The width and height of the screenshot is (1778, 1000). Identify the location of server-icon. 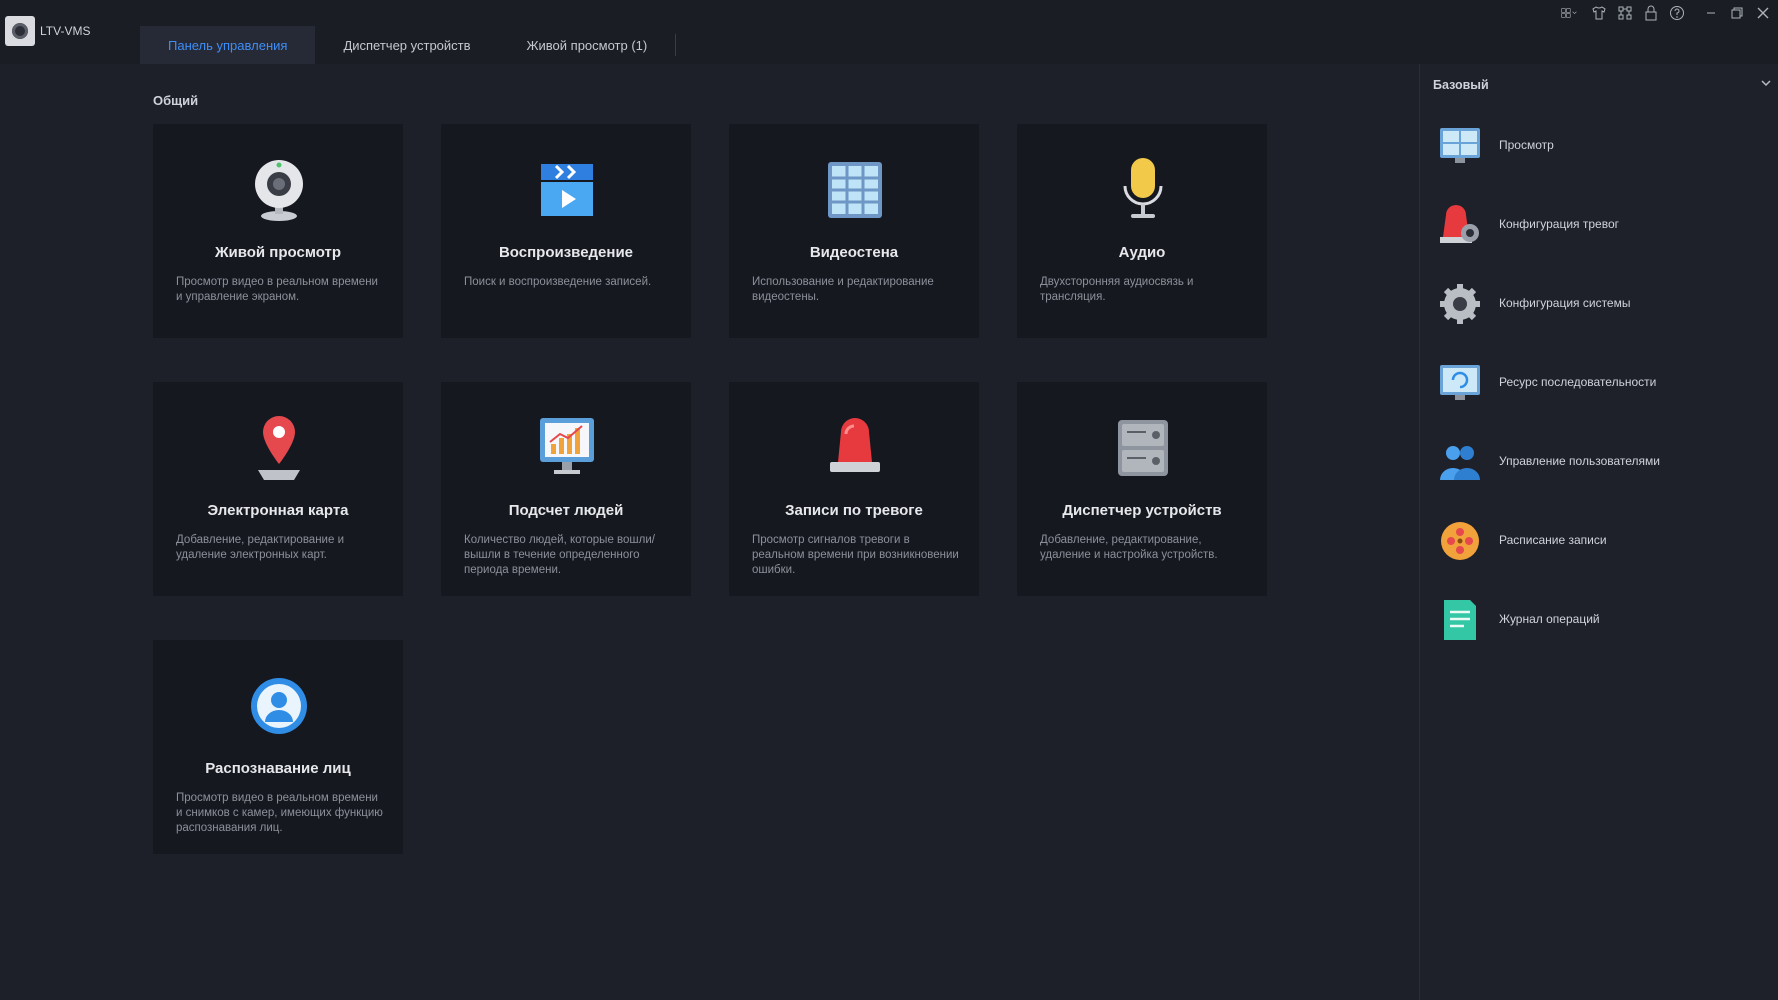
(1143, 448).